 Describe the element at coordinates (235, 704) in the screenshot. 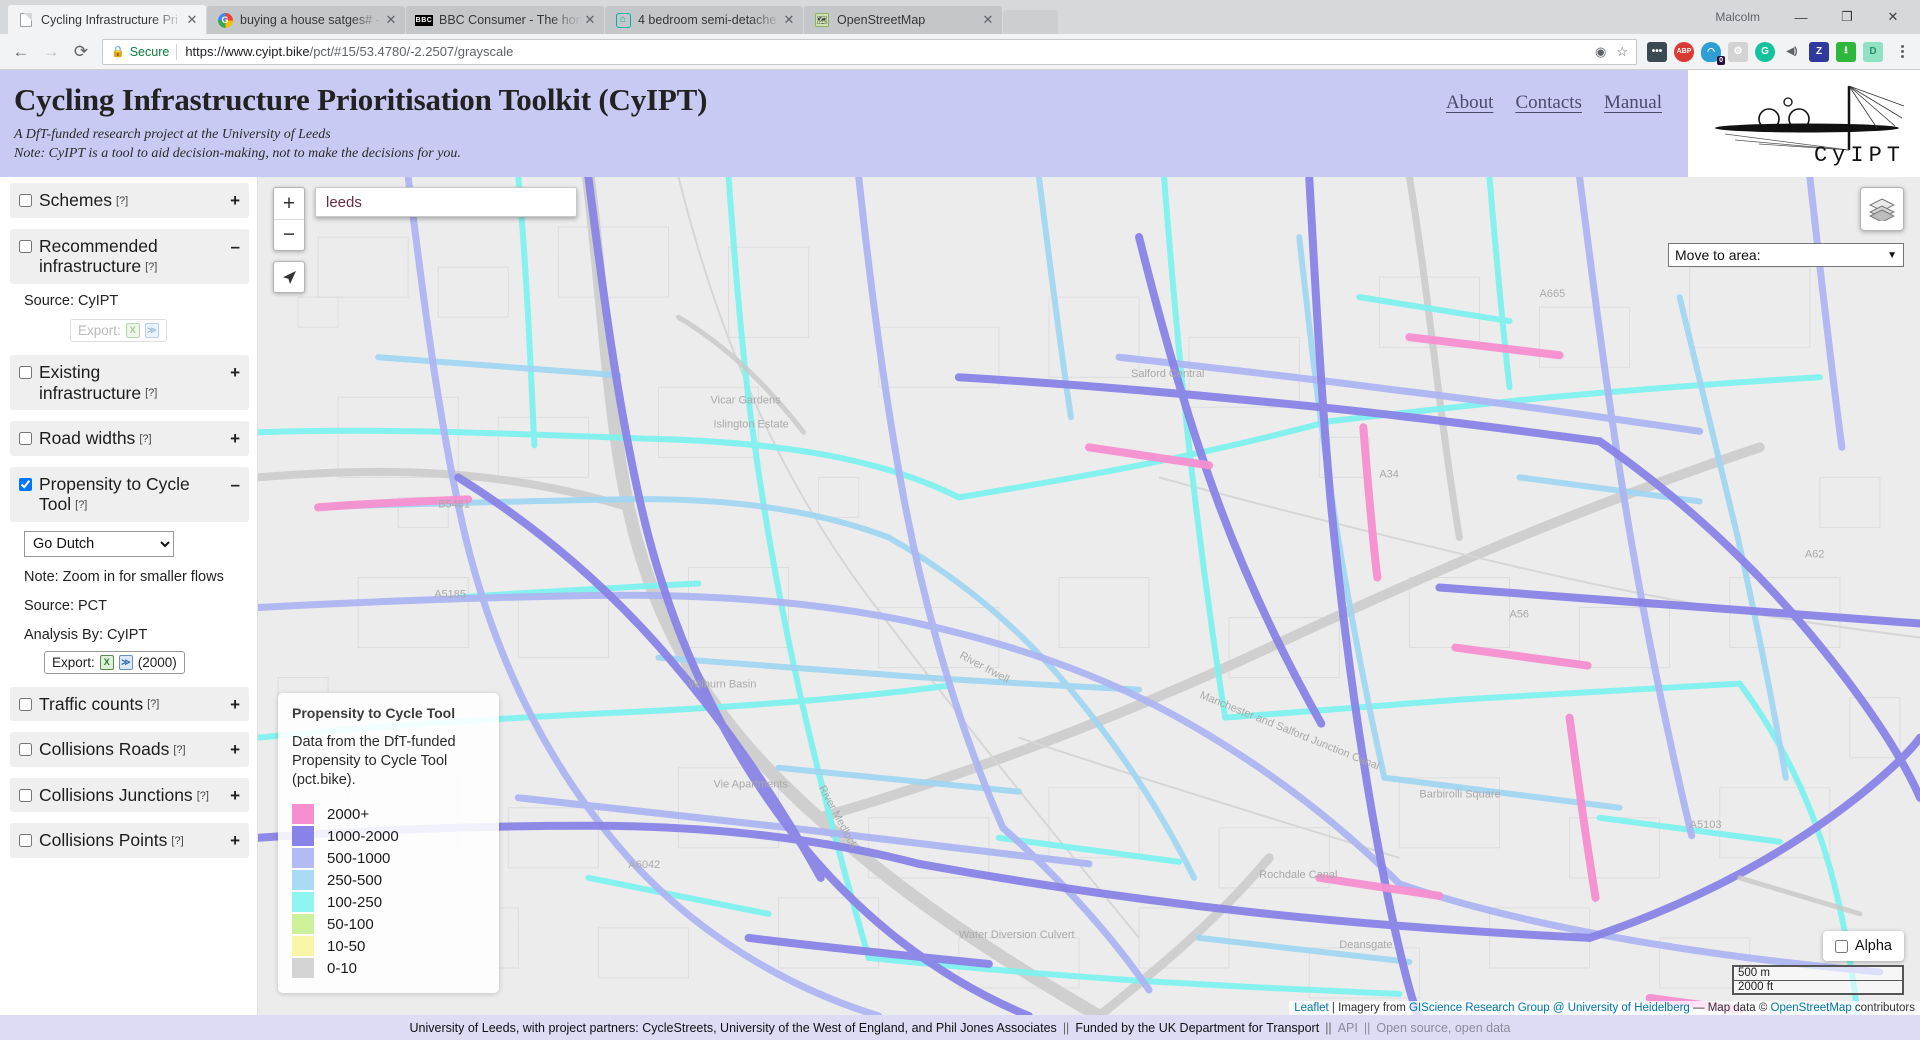

I see `expand-toggle-traffic-counts: +` at that location.